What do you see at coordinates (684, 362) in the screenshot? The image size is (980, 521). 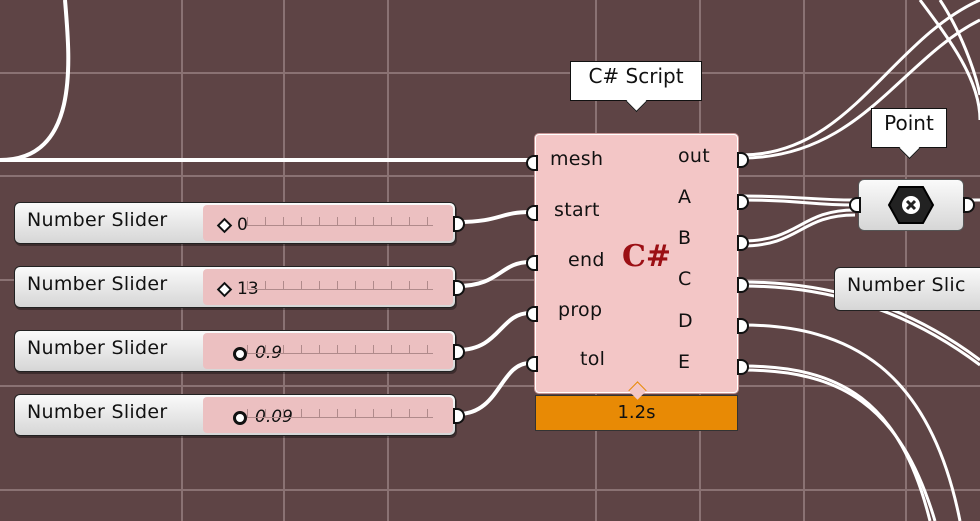 I see `output-param-e: E` at bounding box center [684, 362].